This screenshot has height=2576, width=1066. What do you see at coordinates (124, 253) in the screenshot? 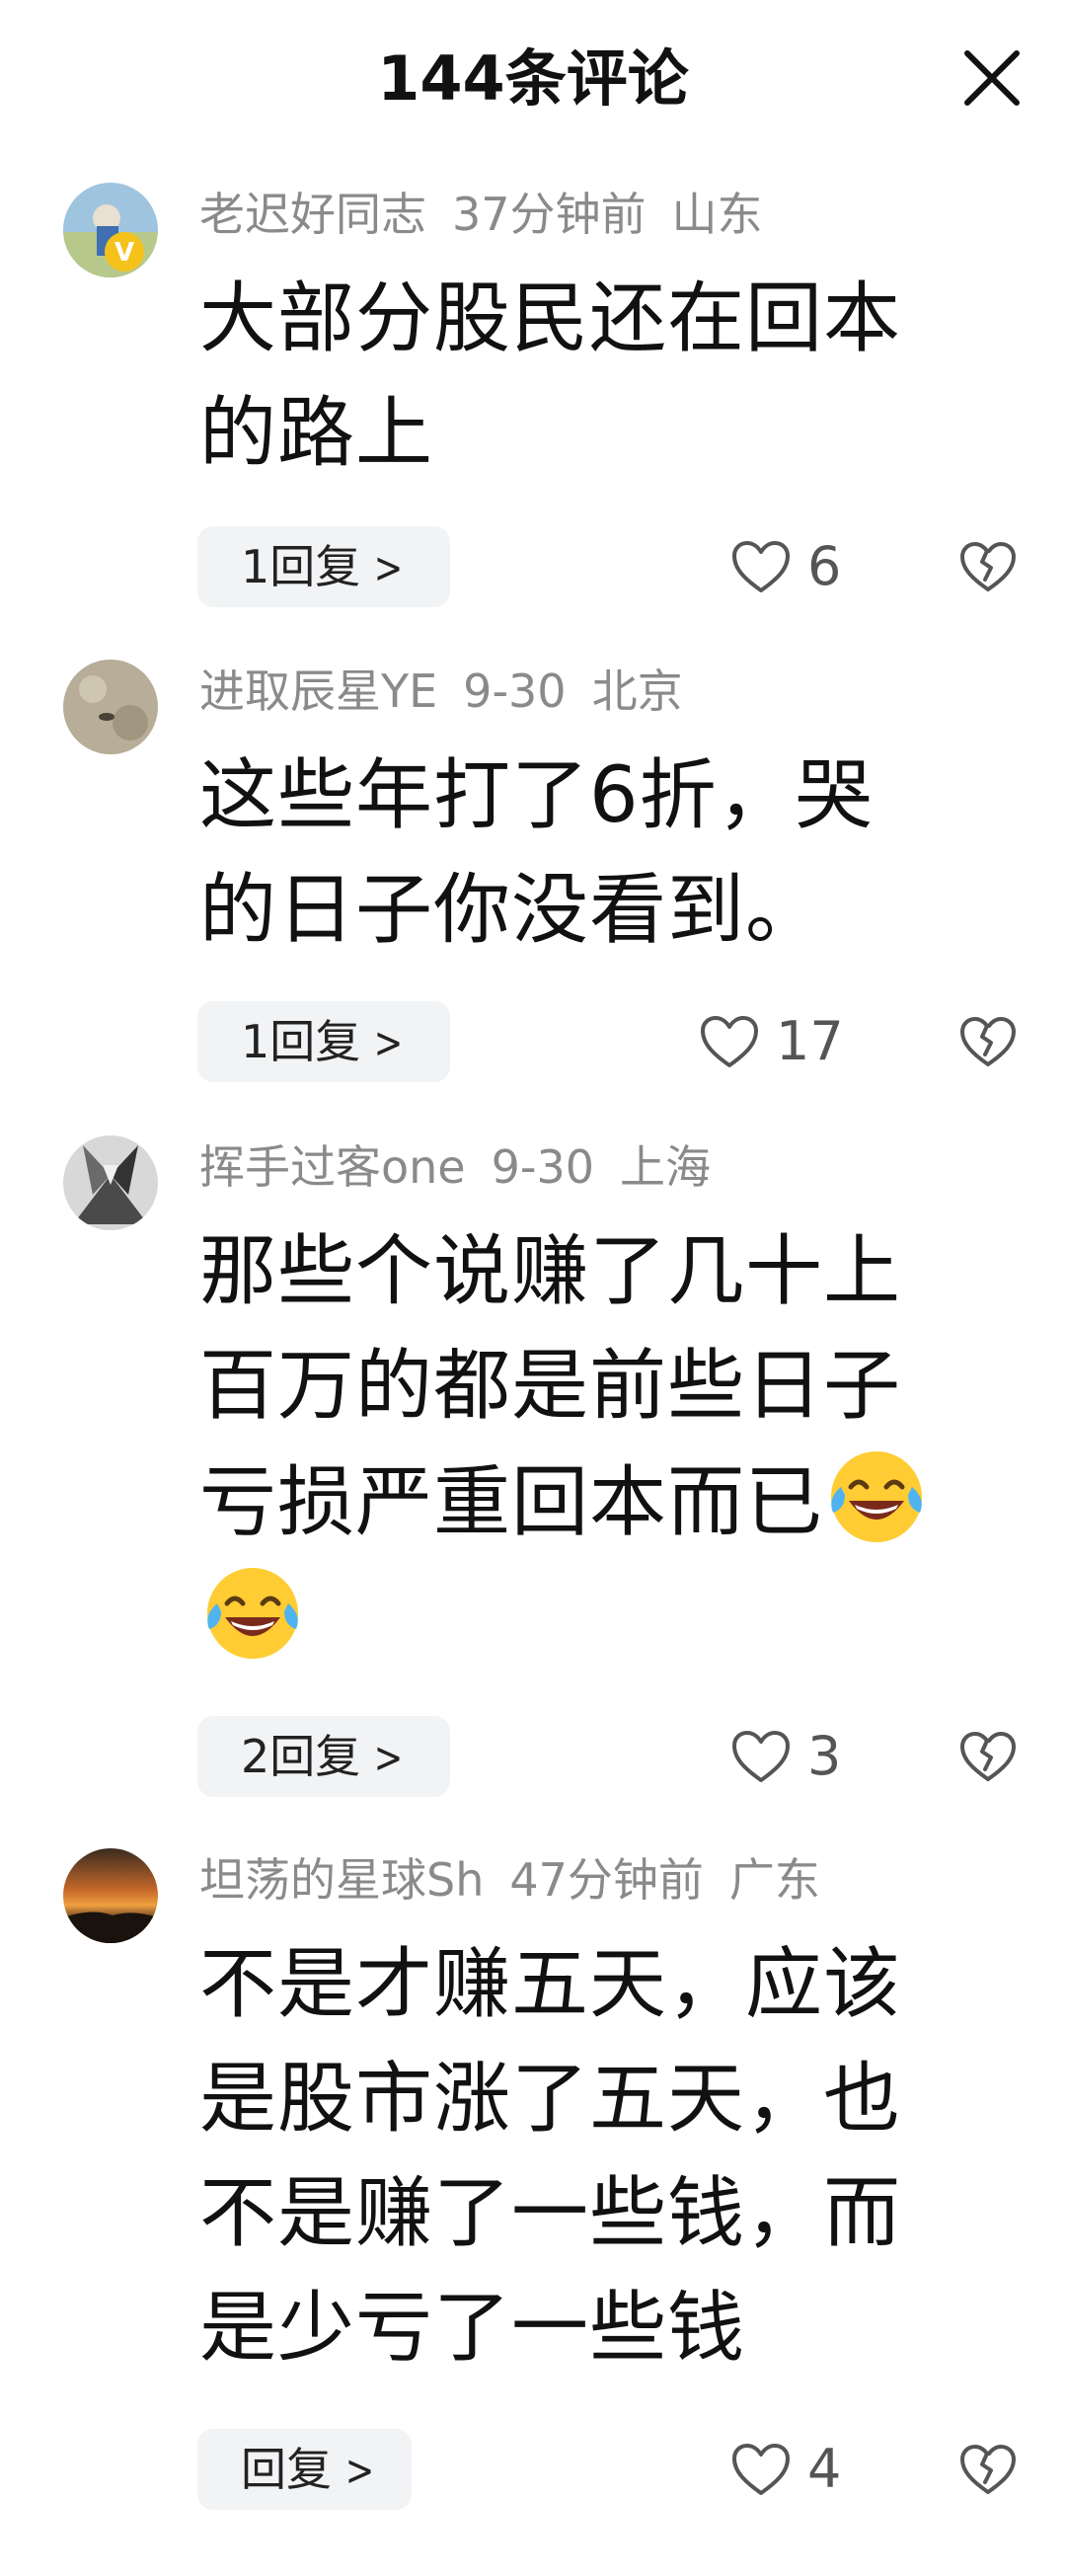
I see `svg-text: V` at bounding box center [124, 253].